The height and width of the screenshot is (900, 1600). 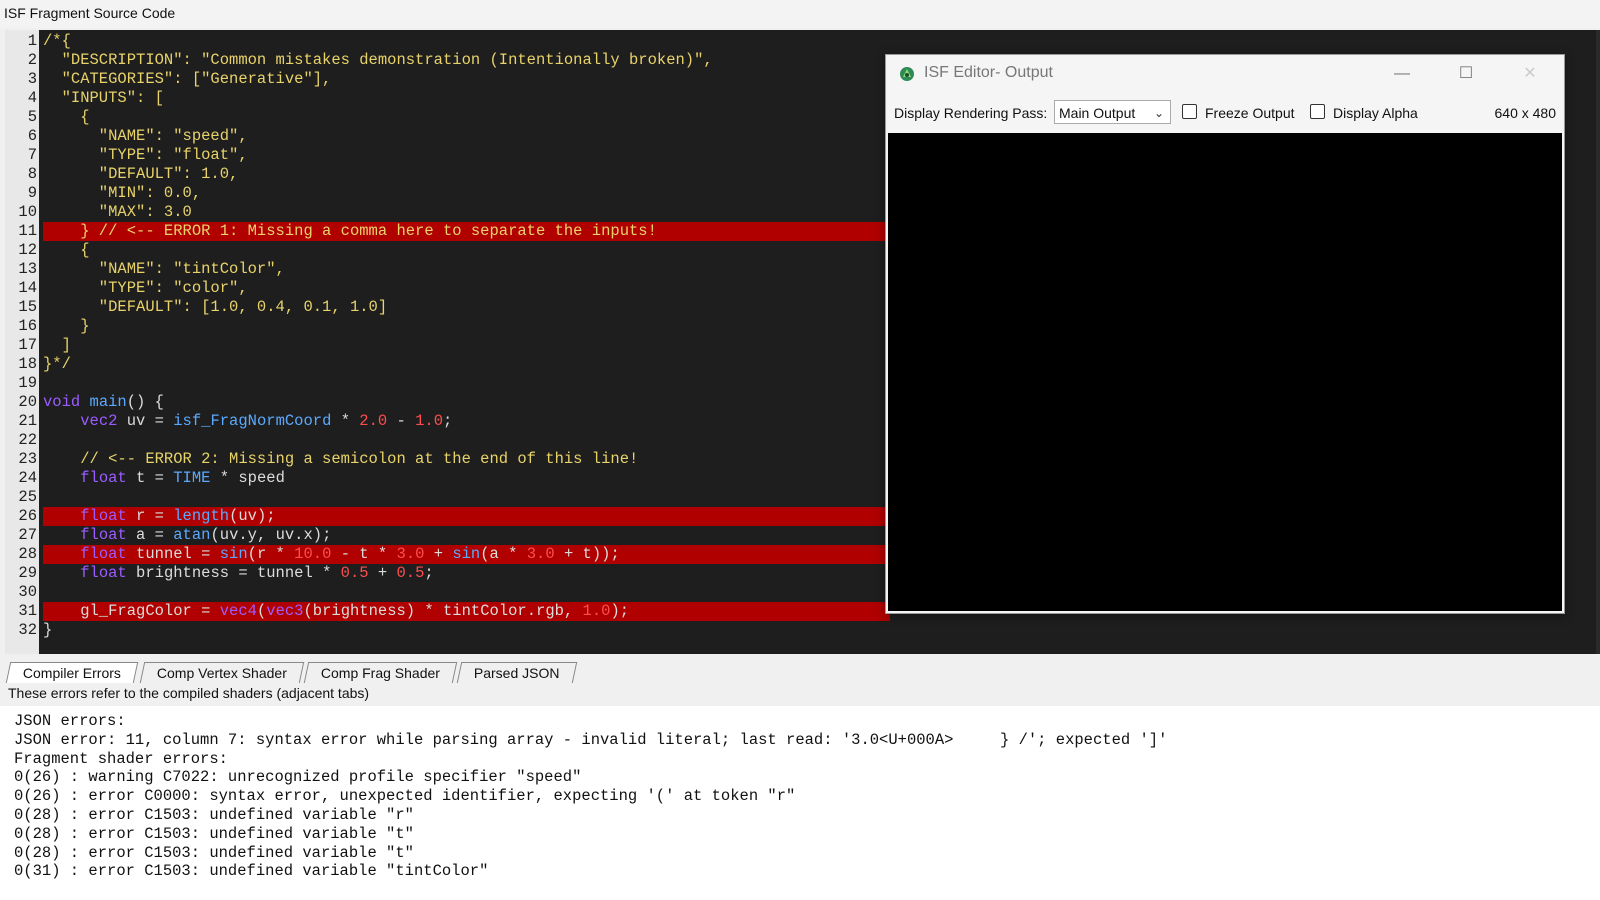 I want to click on code-text: vec2 uv = isf_FragNormCoord * 2.0 - 1.0;, so click(x=266, y=421).